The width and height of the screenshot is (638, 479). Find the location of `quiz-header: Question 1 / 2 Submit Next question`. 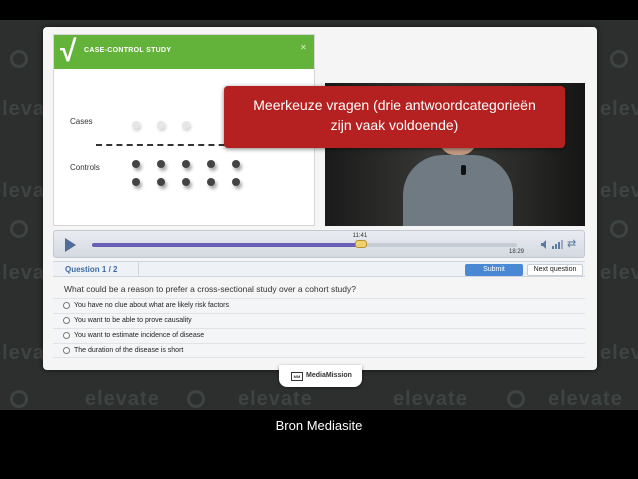

quiz-header: Question 1 / 2 Submit Next question is located at coordinates (319, 269).